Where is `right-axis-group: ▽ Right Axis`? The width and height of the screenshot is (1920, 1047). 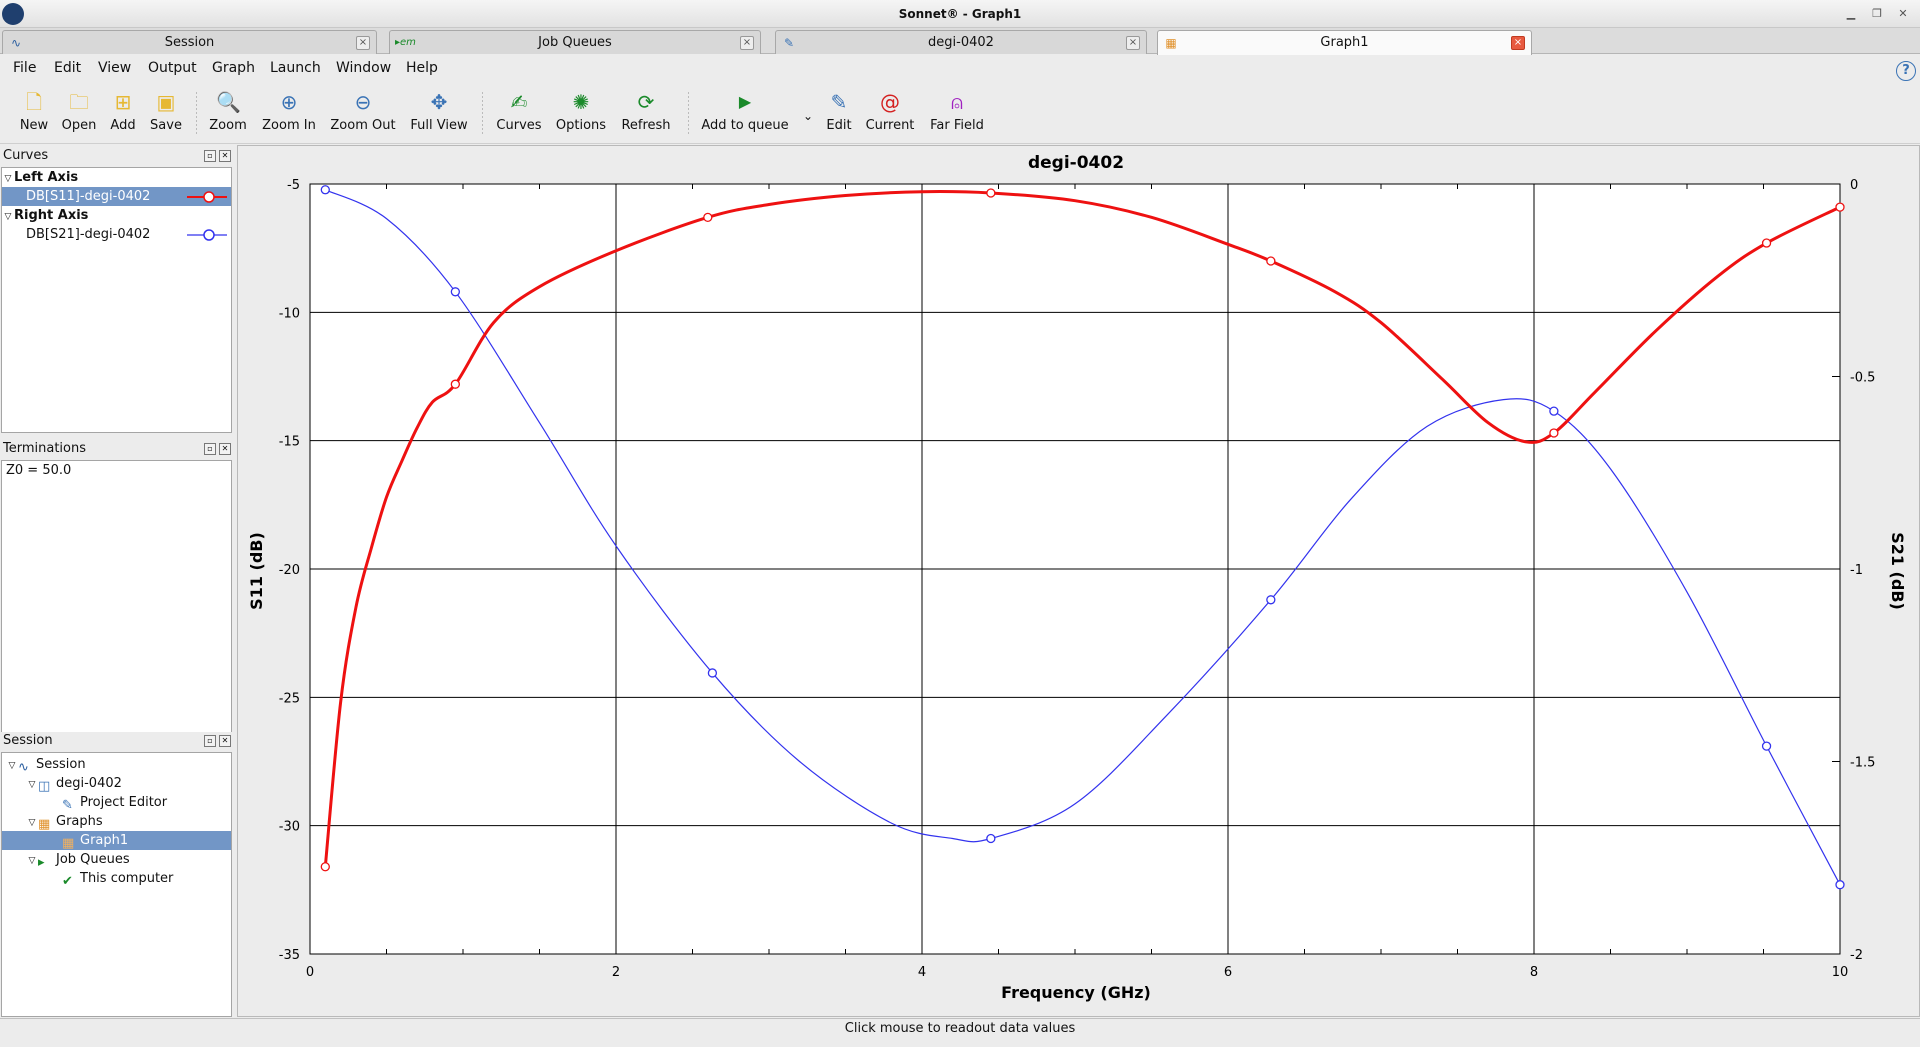
right-axis-group: ▽ Right Axis is located at coordinates (116, 215).